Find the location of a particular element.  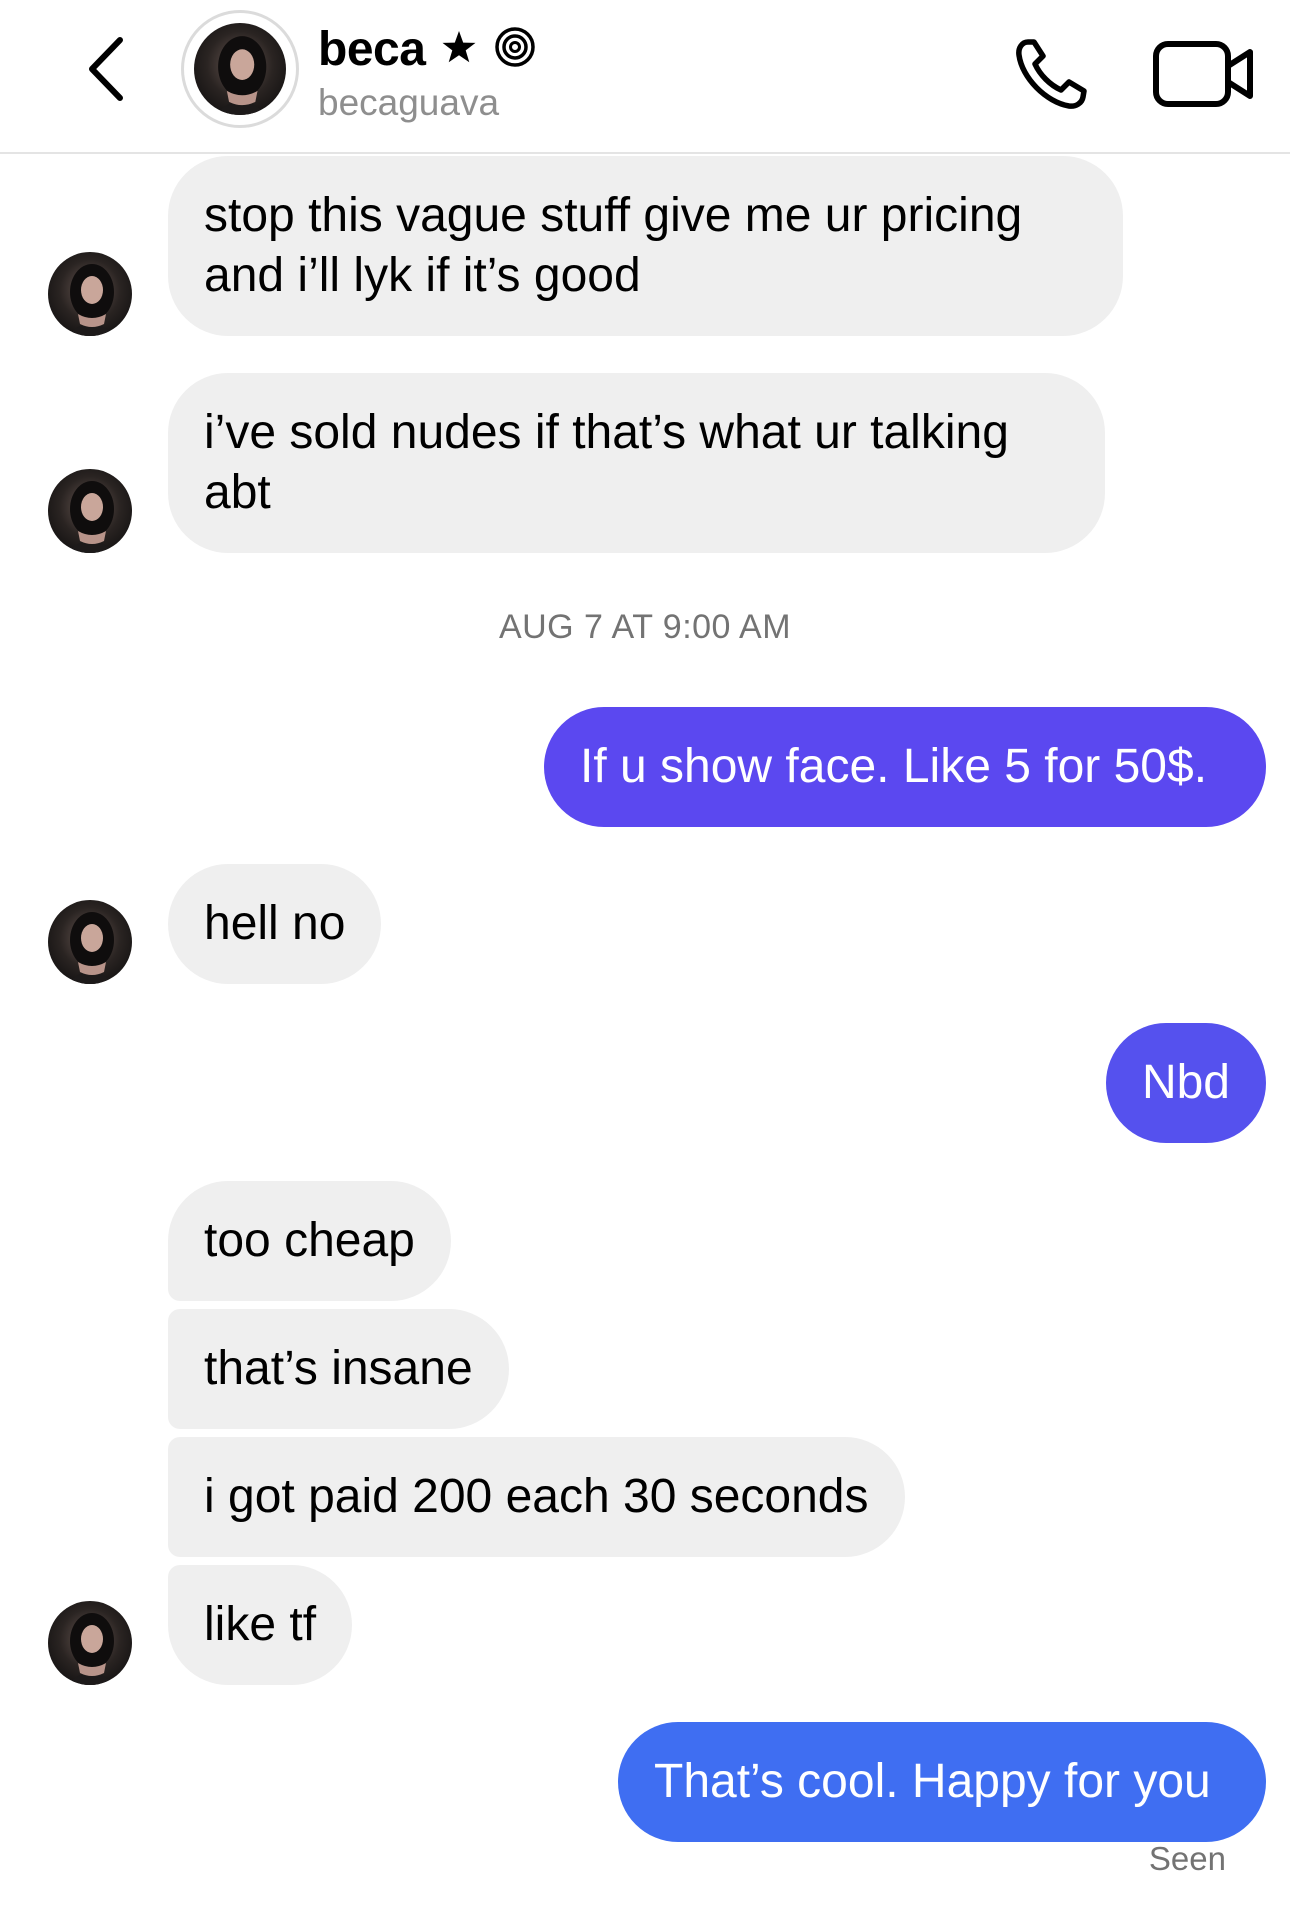

back-button is located at coordinates (108, 69).